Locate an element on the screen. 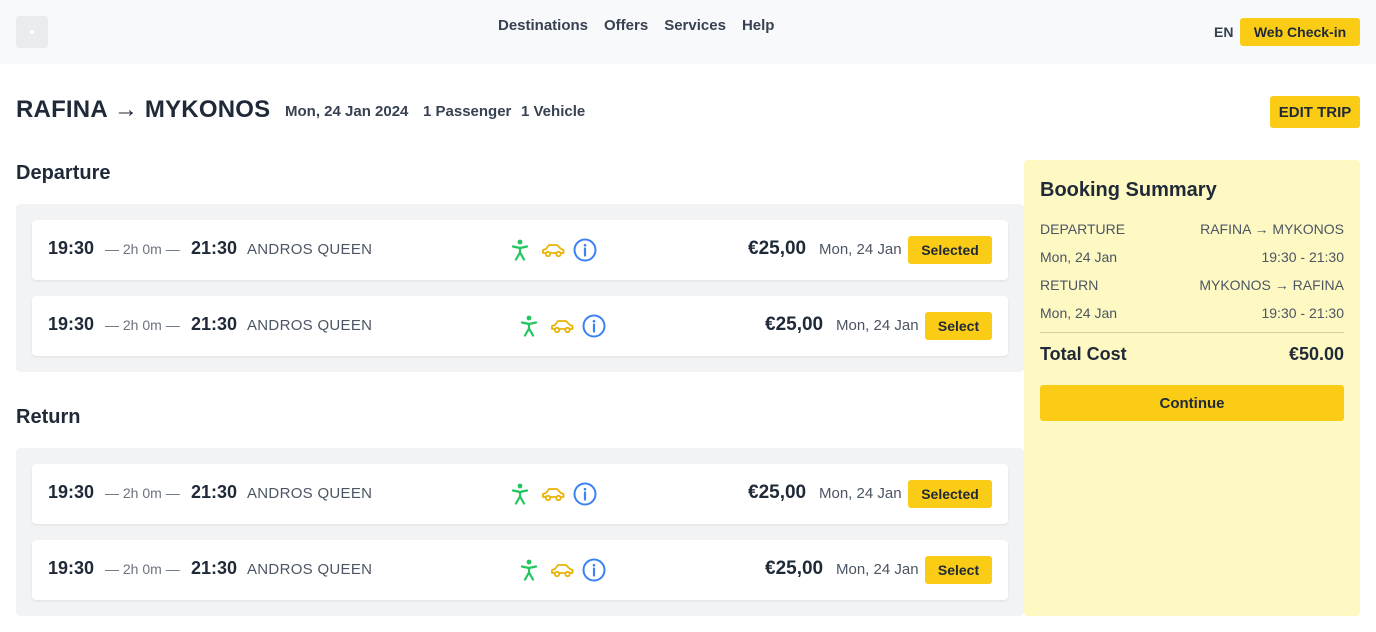  nav-help: Help is located at coordinates (758, 25).